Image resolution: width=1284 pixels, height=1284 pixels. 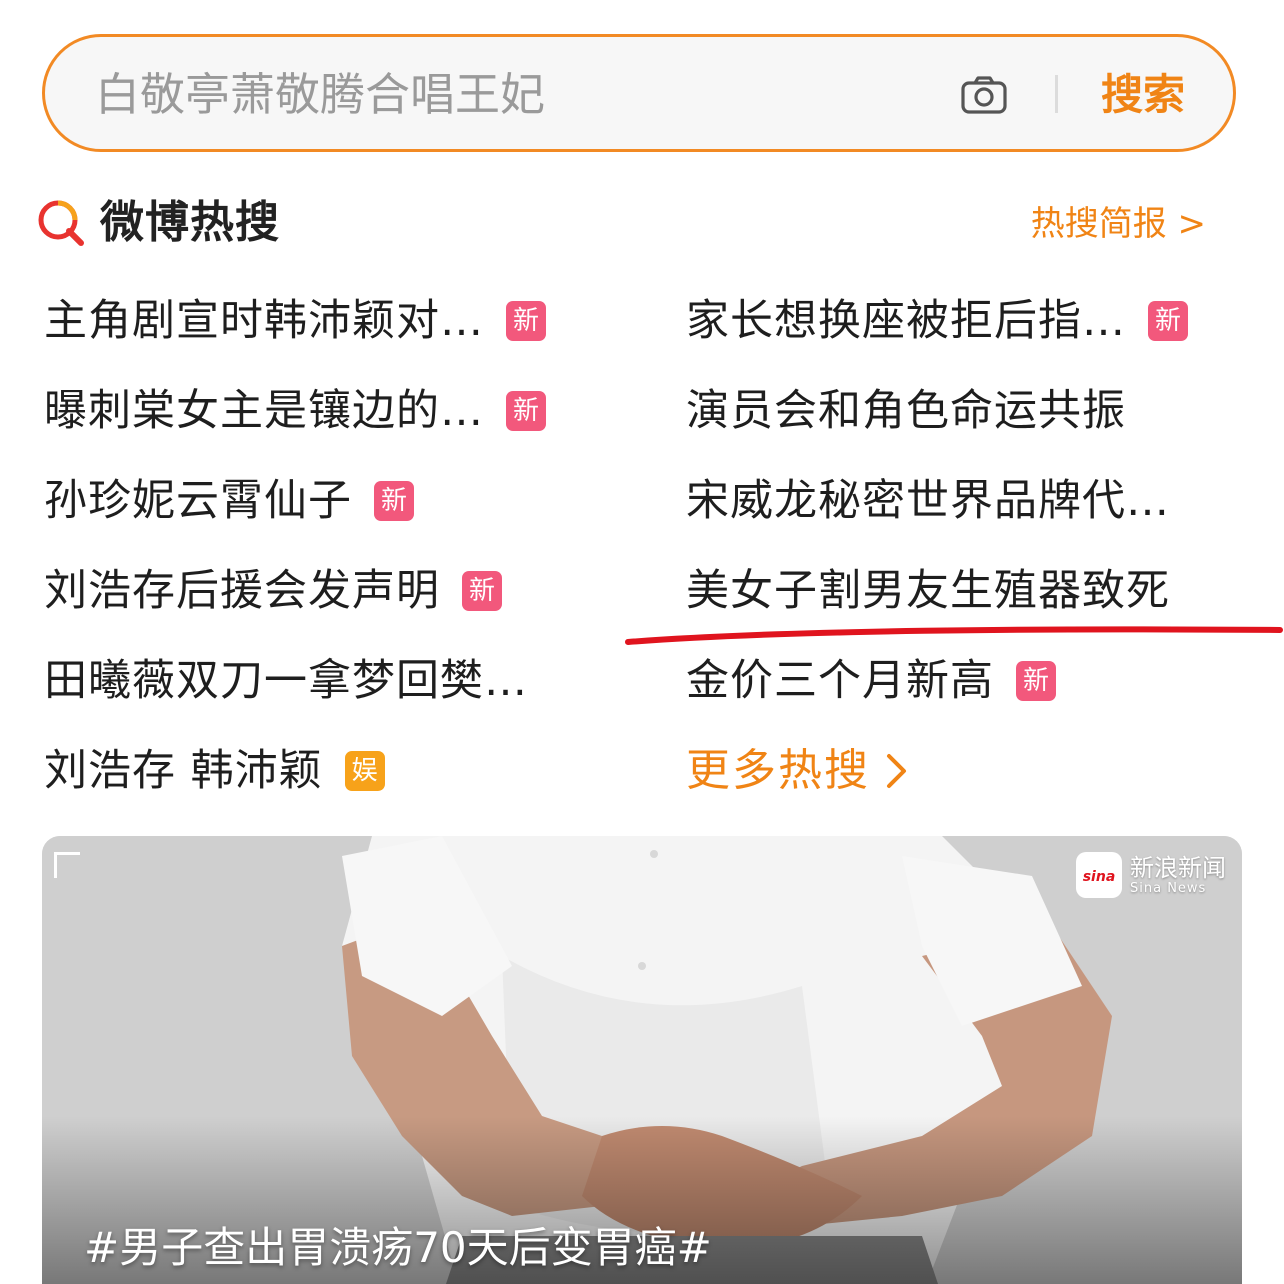 What do you see at coordinates (778, 770) in the screenshot?
I see `more-hot-search-label: 更多热搜` at bounding box center [778, 770].